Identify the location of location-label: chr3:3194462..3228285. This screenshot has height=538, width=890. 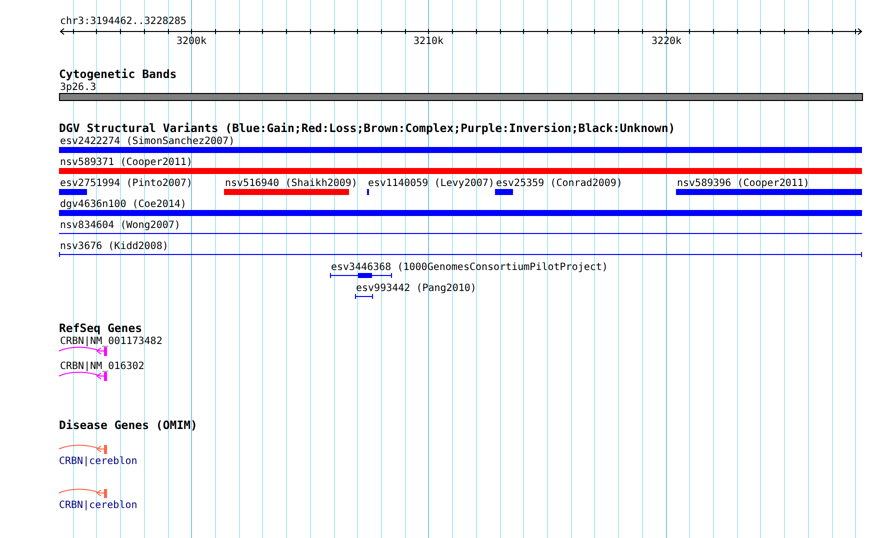
(123, 21).